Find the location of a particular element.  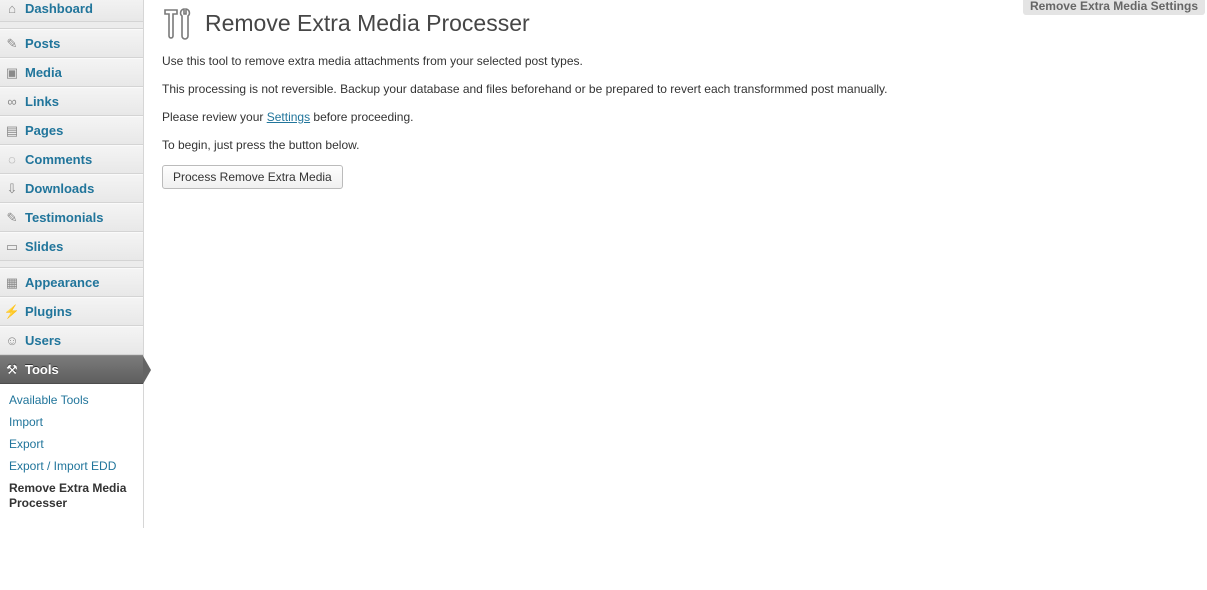

submenu-item-export-import-edd: Export / Import EDD is located at coordinates (71, 467).